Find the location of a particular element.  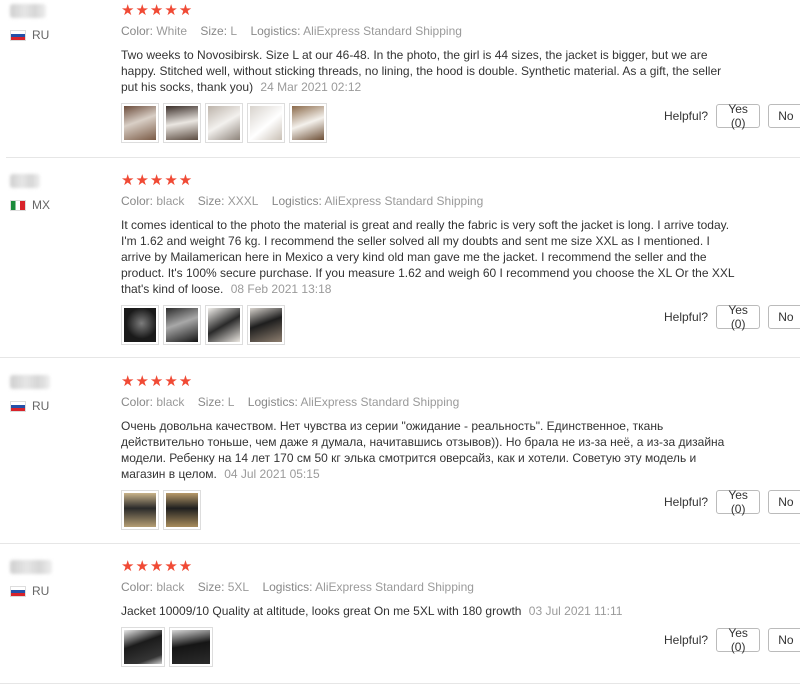

attr-size: XXXL is located at coordinates (243, 201).